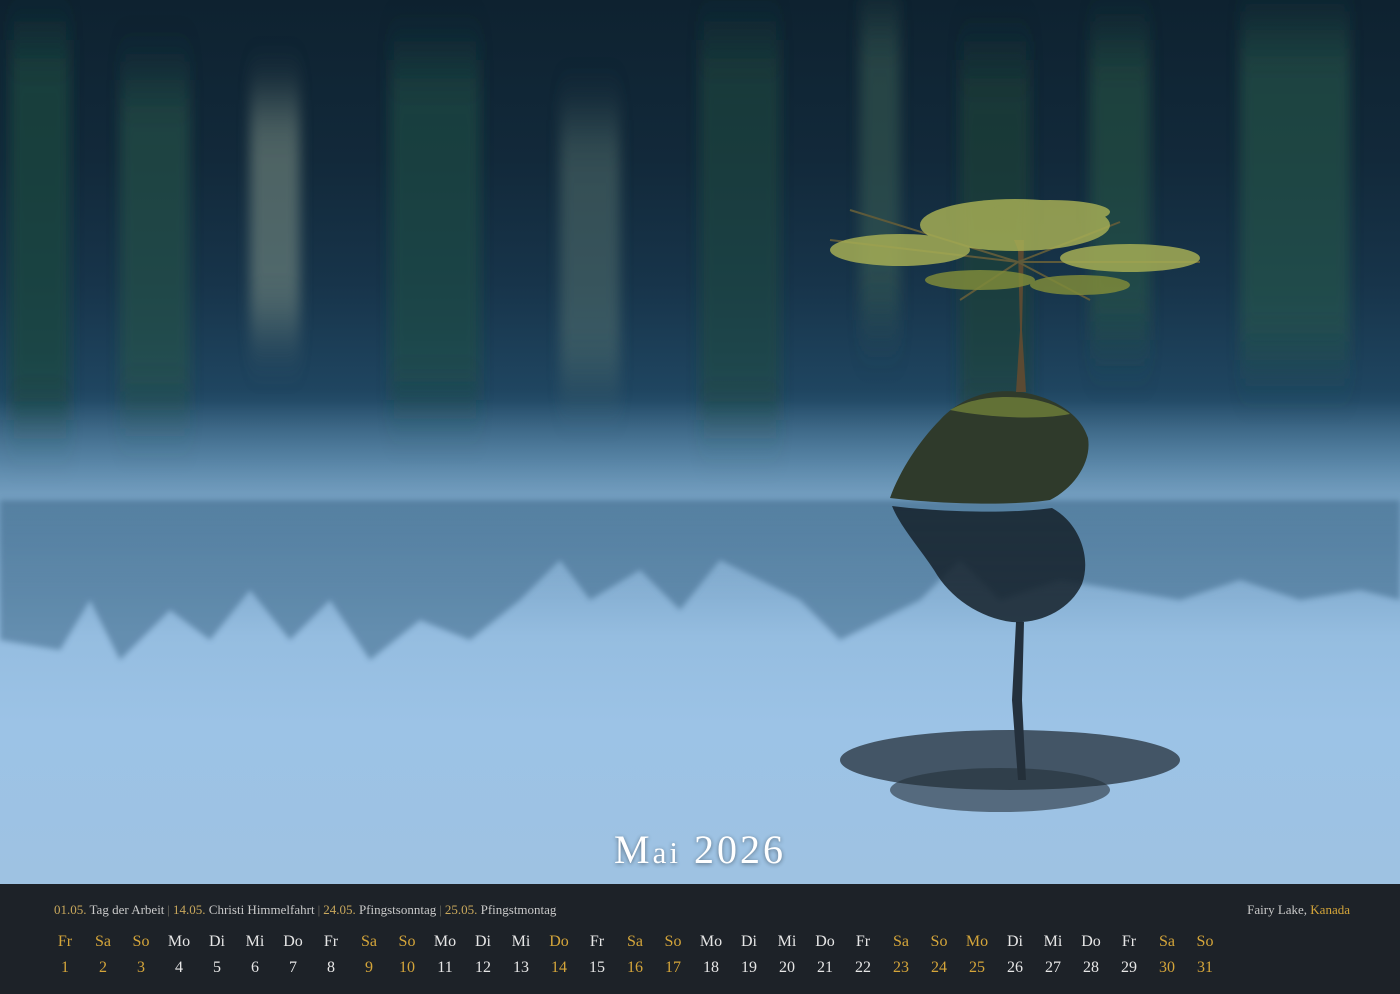  I want to click on page-title: Mai 2026, so click(700, 849).